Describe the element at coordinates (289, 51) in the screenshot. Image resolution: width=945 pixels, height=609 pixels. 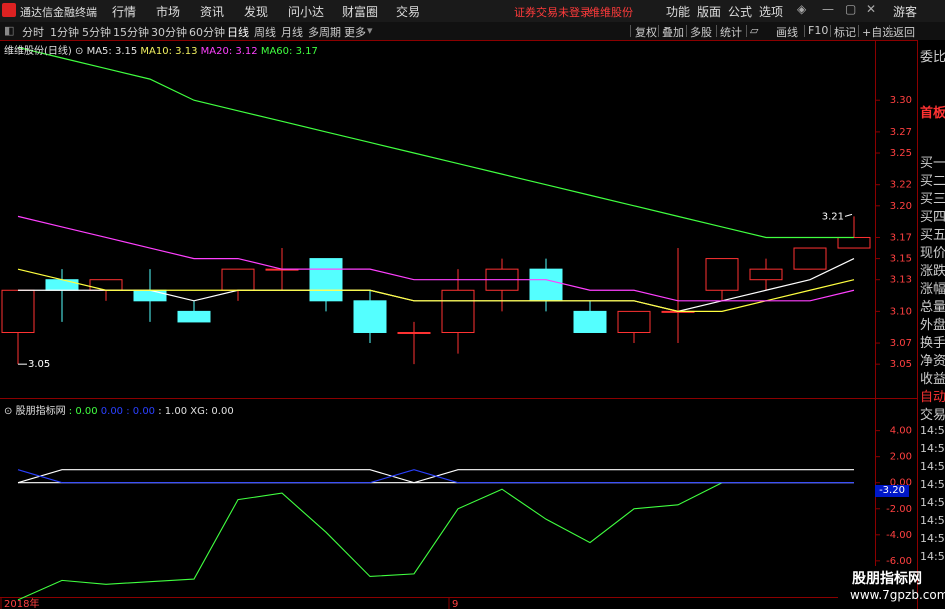
I see `legend-ma60: MA60: 3.17` at that location.